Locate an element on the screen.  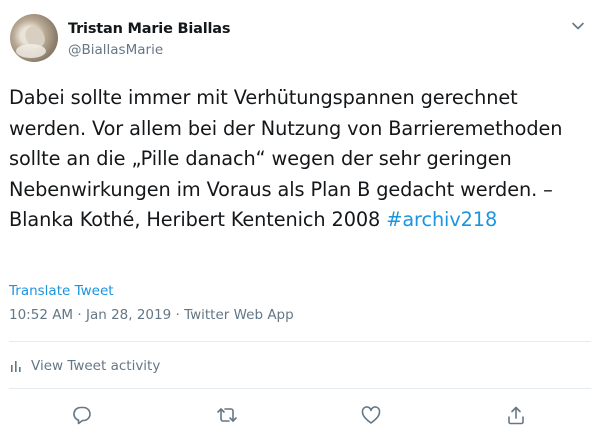
chevron-down-icon is located at coordinates (578, 25).